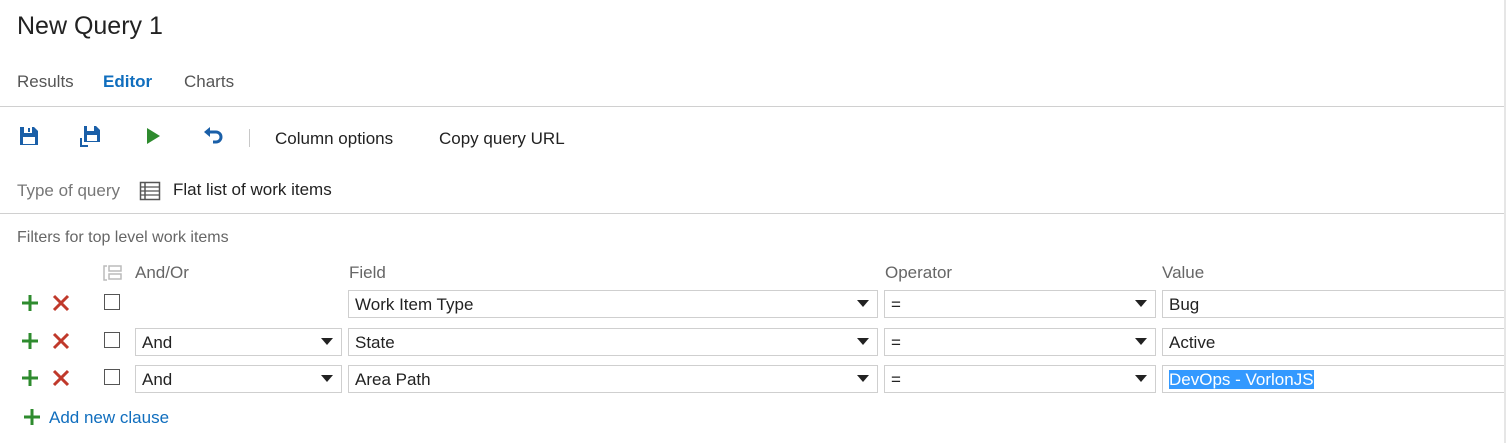 The height and width of the screenshot is (443, 1506). What do you see at coordinates (1334, 342) in the screenshot?
I see `value-input: Active` at bounding box center [1334, 342].